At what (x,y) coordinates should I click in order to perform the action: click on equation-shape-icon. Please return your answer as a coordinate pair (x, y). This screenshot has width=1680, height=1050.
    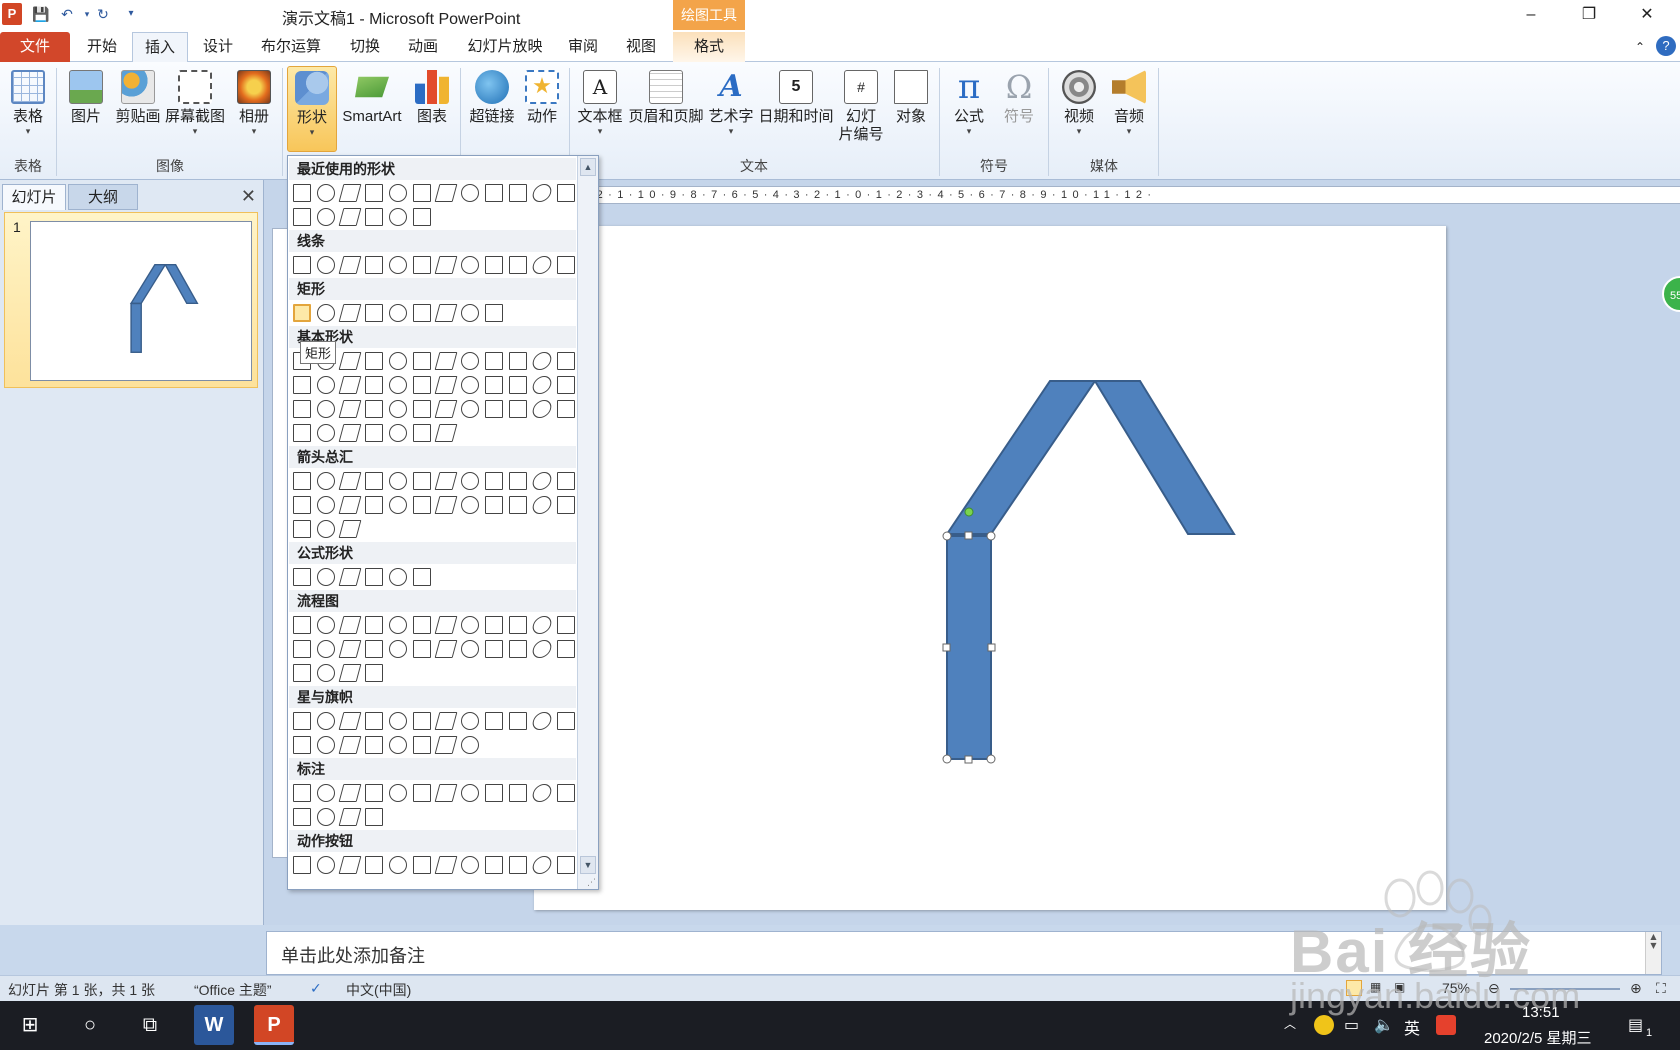
    Looking at the image, I should click on (350, 577).